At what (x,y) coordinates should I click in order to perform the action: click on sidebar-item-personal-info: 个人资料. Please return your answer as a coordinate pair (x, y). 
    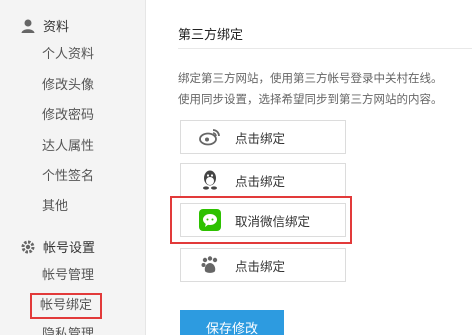
    Looking at the image, I should click on (68, 55).